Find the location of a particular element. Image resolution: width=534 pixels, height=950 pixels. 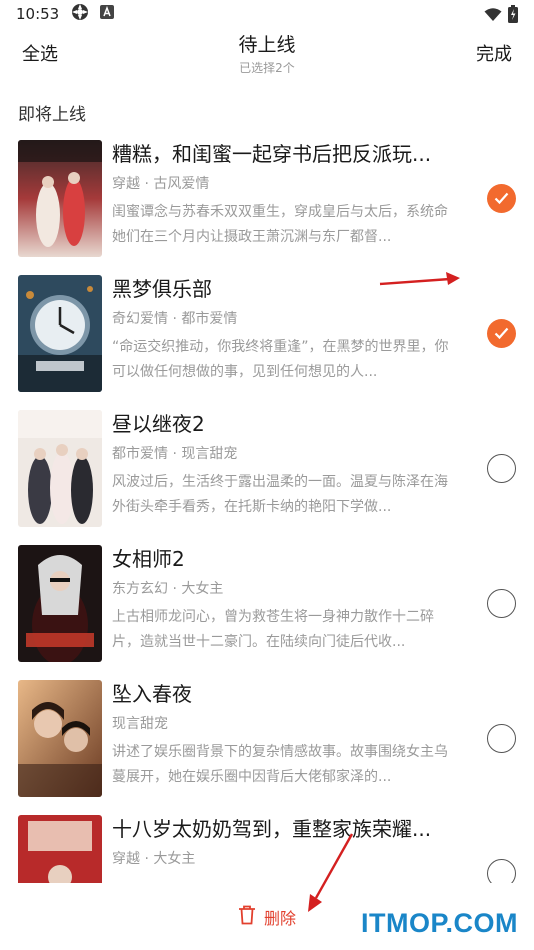

book-description is located at coordinates (284, 879).